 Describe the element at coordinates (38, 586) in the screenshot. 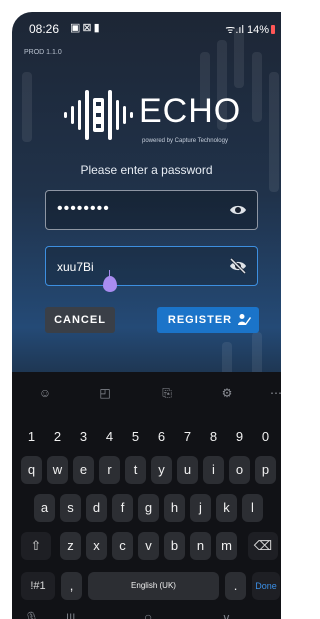

I see `symbols-key: !#1` at that location.